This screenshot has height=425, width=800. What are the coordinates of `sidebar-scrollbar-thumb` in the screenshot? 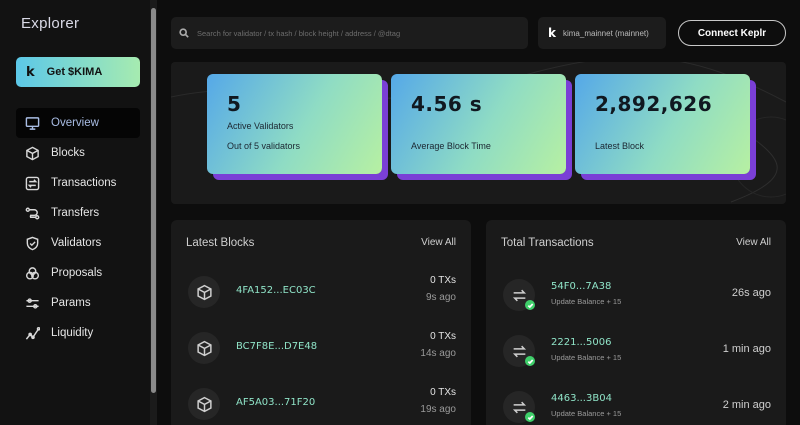 It's located at (153, 200).